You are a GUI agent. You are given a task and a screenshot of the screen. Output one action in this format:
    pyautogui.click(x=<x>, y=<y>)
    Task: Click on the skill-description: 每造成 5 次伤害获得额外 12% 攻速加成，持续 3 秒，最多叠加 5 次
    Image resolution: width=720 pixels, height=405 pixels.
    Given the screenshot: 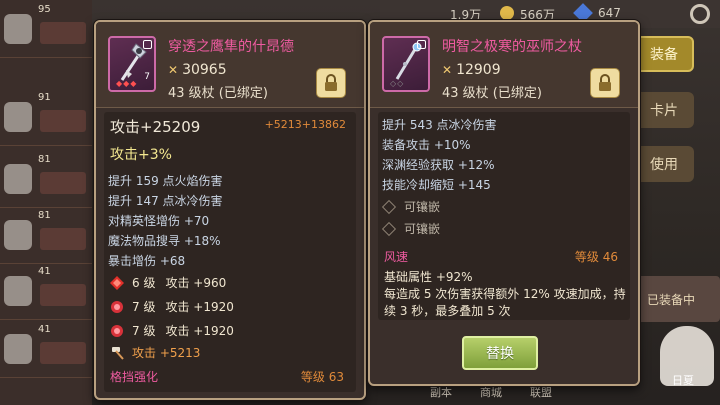 What is the action you would take?
    pyautogui.click(x=505, y=302)
    